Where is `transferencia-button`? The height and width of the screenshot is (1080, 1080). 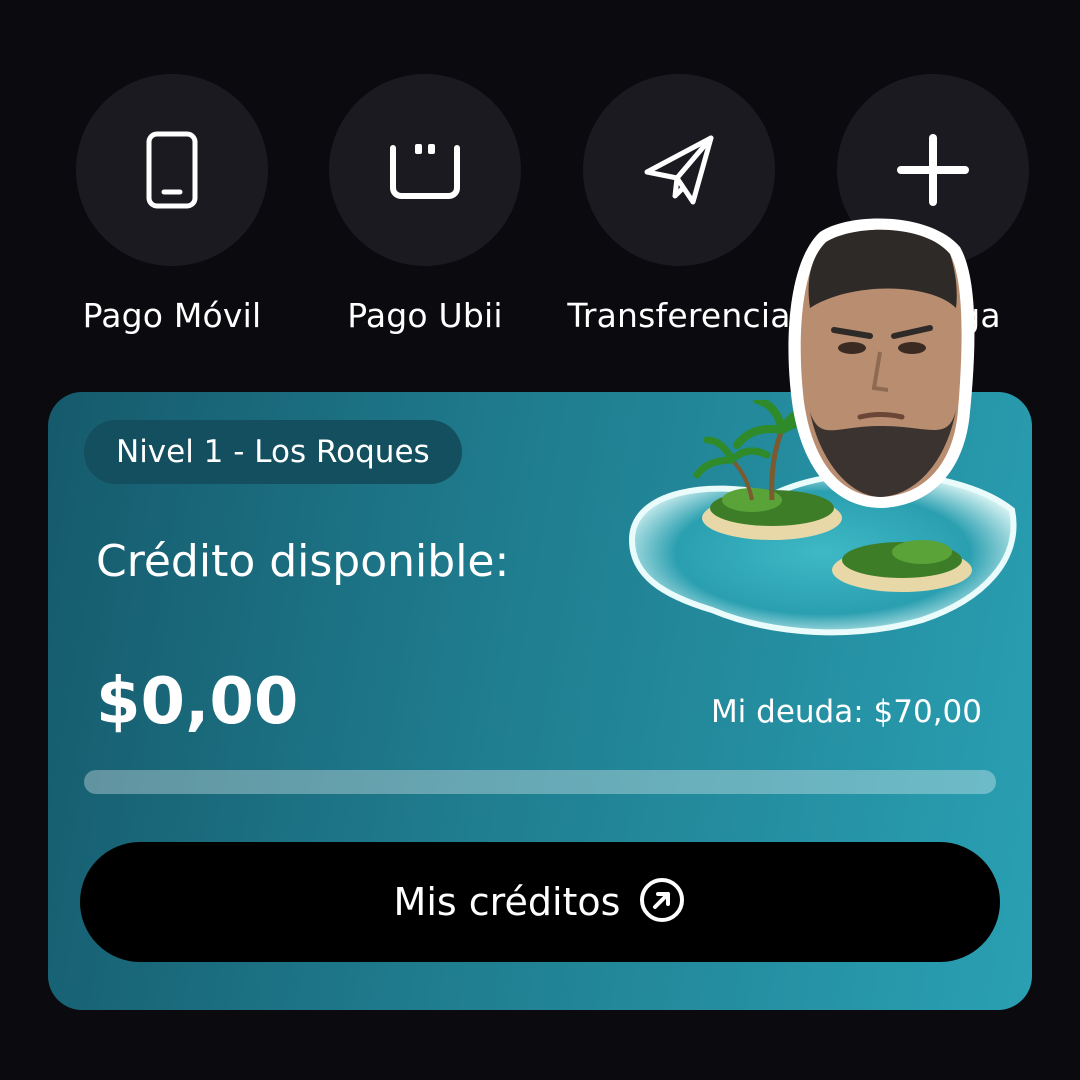 transferencia-button is located at coordinates (679, 170).